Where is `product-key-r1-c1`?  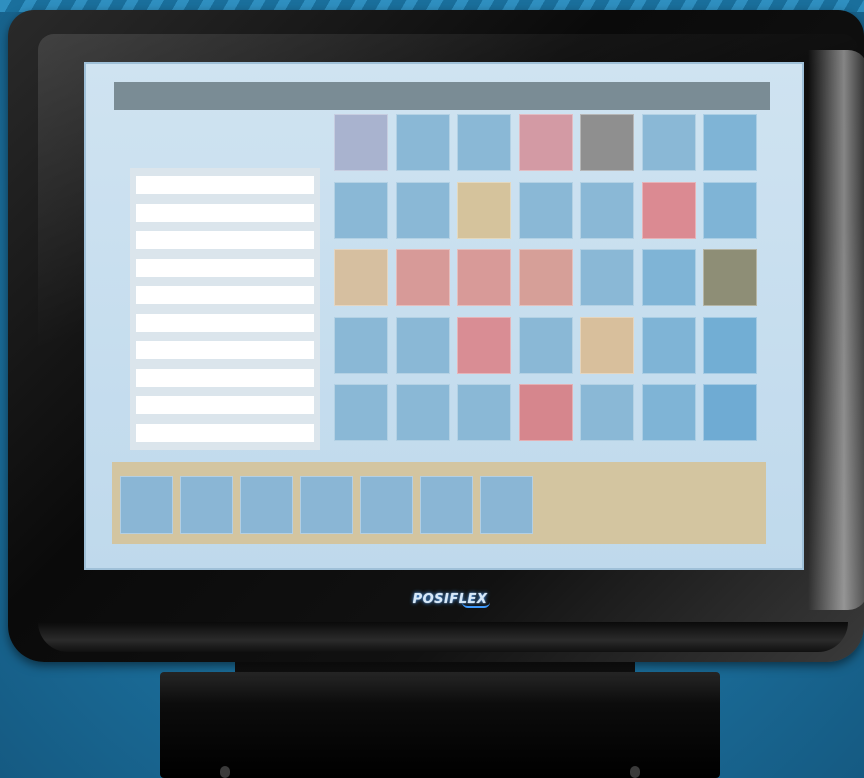 product-key-r1-c1 is located at coordinates (361, 142).